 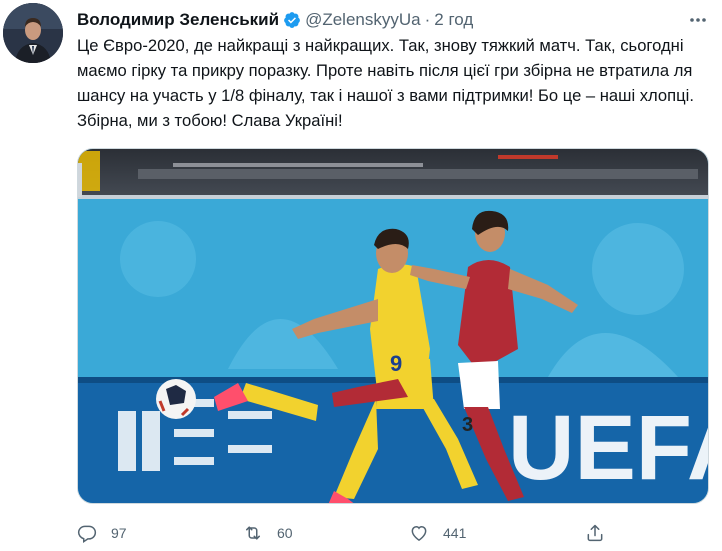 What do you see at coordinates (437, 533) in the screenshot?
I see `like-button: 441` at bounding box center [437, 533].